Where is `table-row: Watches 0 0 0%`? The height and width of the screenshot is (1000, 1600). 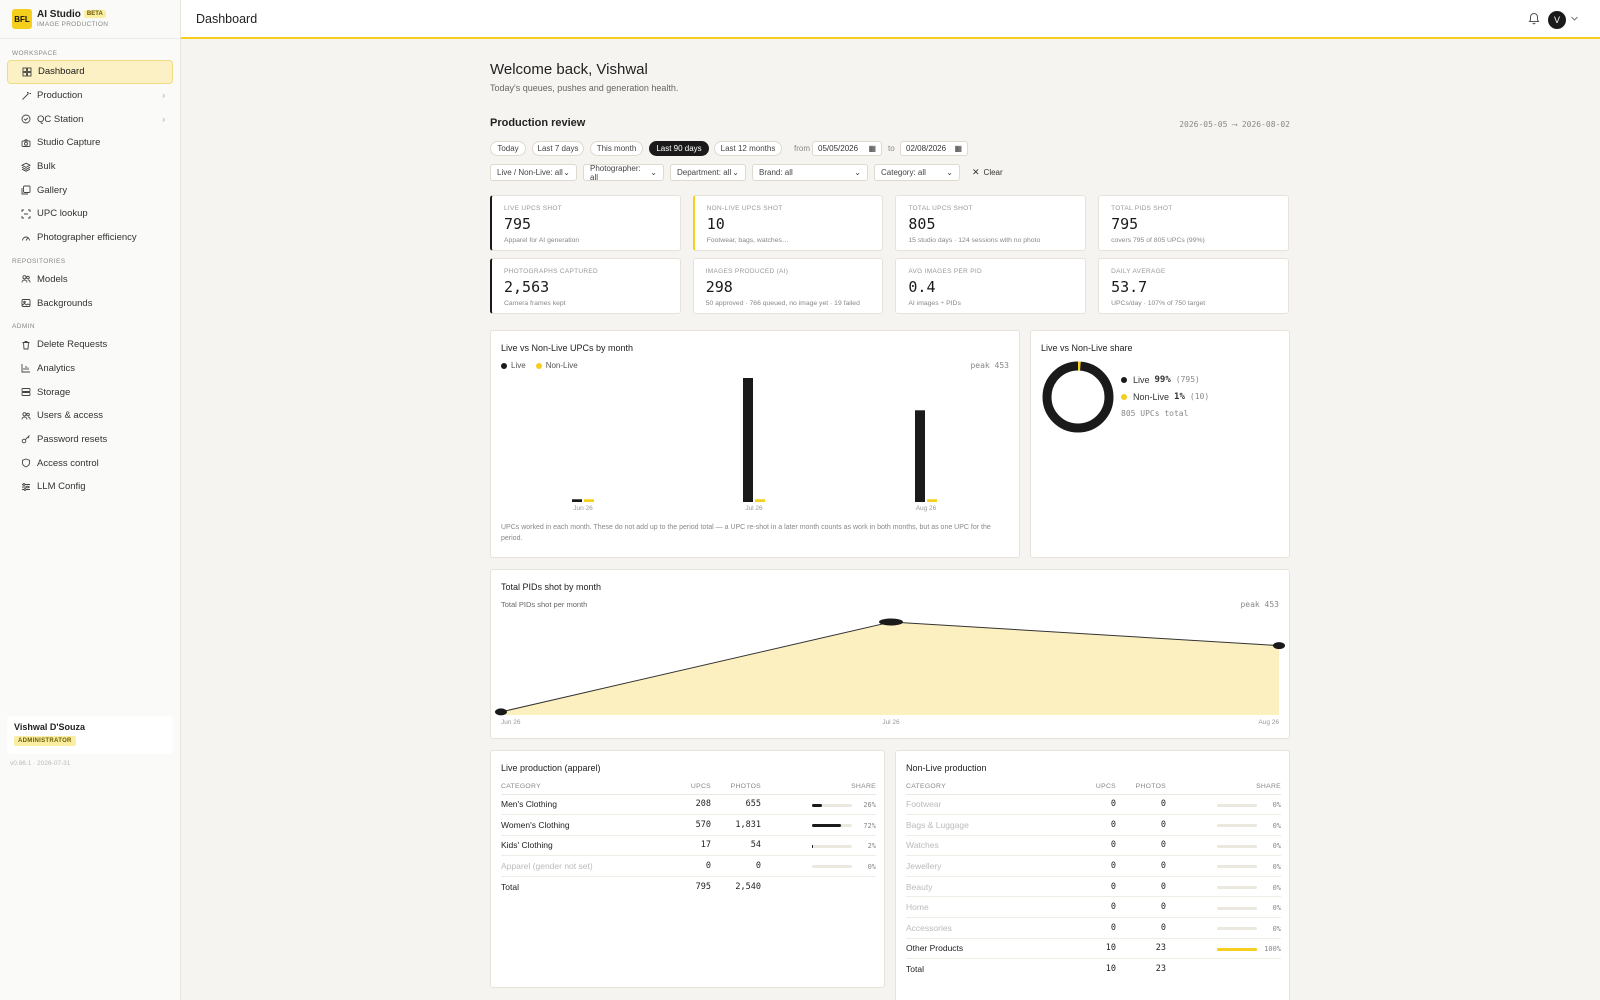
table-row: Watches 0 0 0% is located at coordinates (1093, 846).